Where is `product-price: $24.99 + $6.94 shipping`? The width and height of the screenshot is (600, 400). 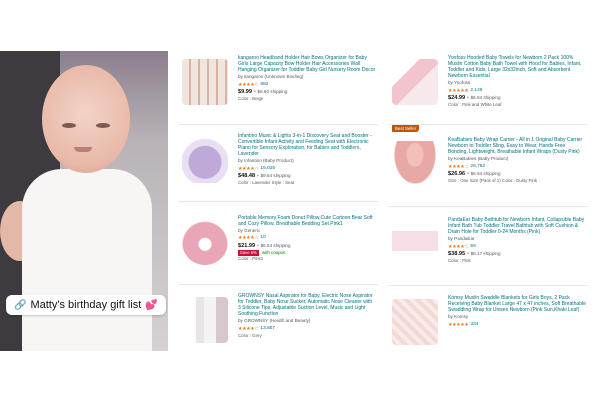
product-price: $24.99 + $6.94 shipping is located at coordinates (517, 98).